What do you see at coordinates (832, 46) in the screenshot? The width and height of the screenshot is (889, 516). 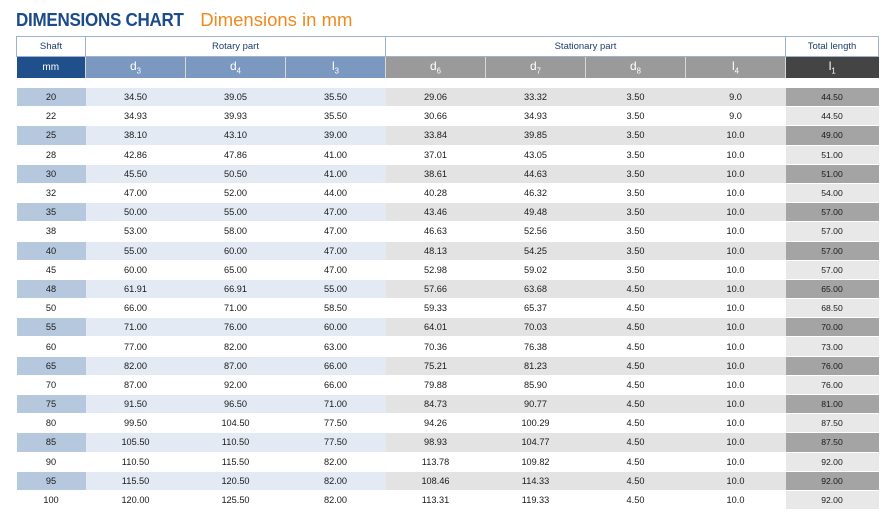 I see `group-total: Total length` at bounding box center [832, 46].